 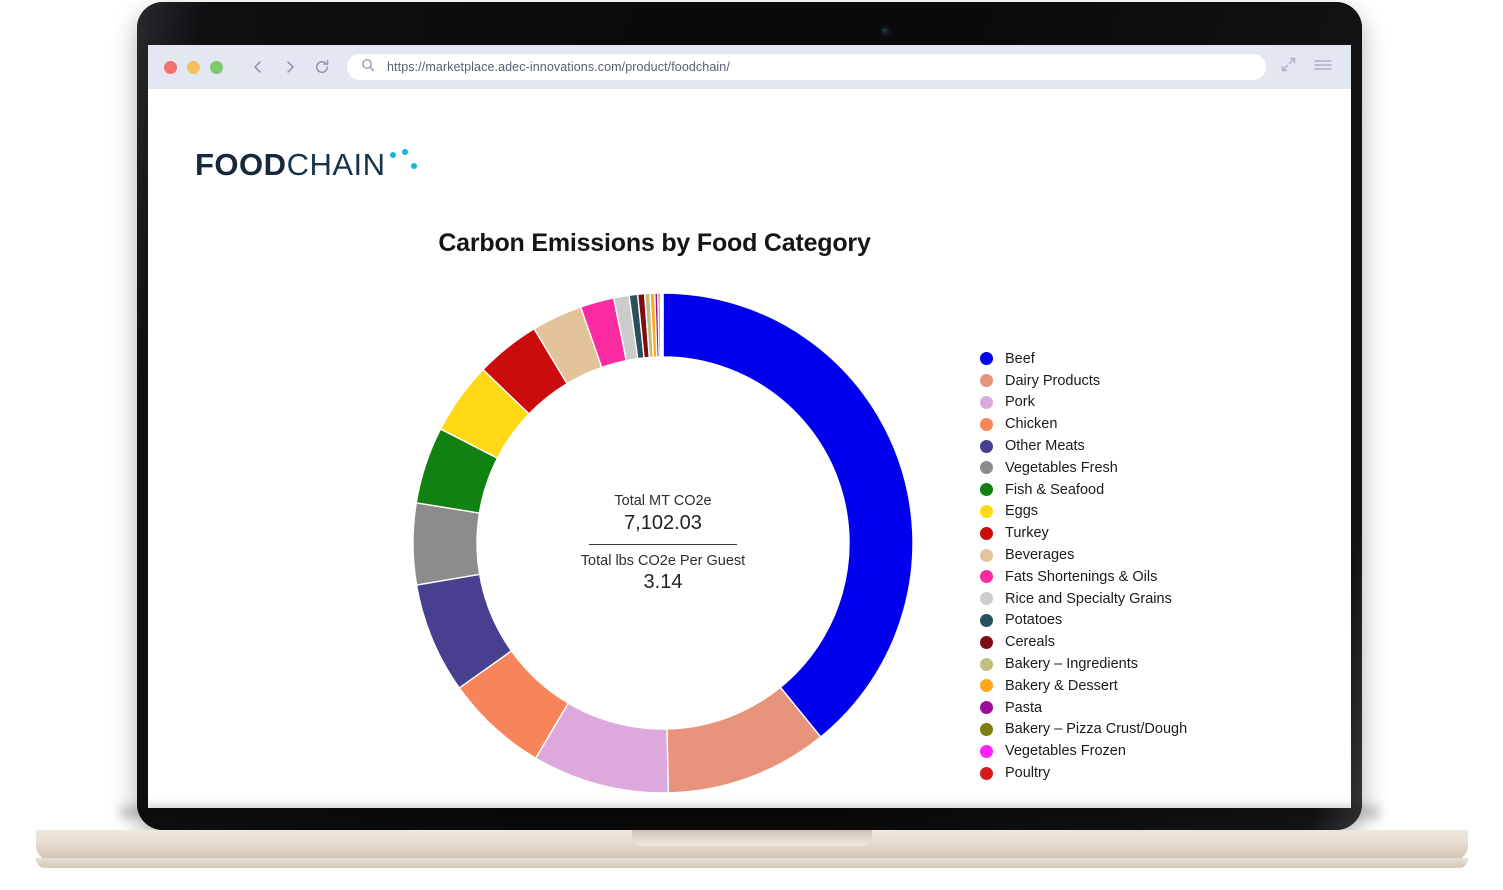 What do you see at coordinates (1304, 67) in the screenshot?
I see `toolbar-actions` at bounding box center [1304, 67].